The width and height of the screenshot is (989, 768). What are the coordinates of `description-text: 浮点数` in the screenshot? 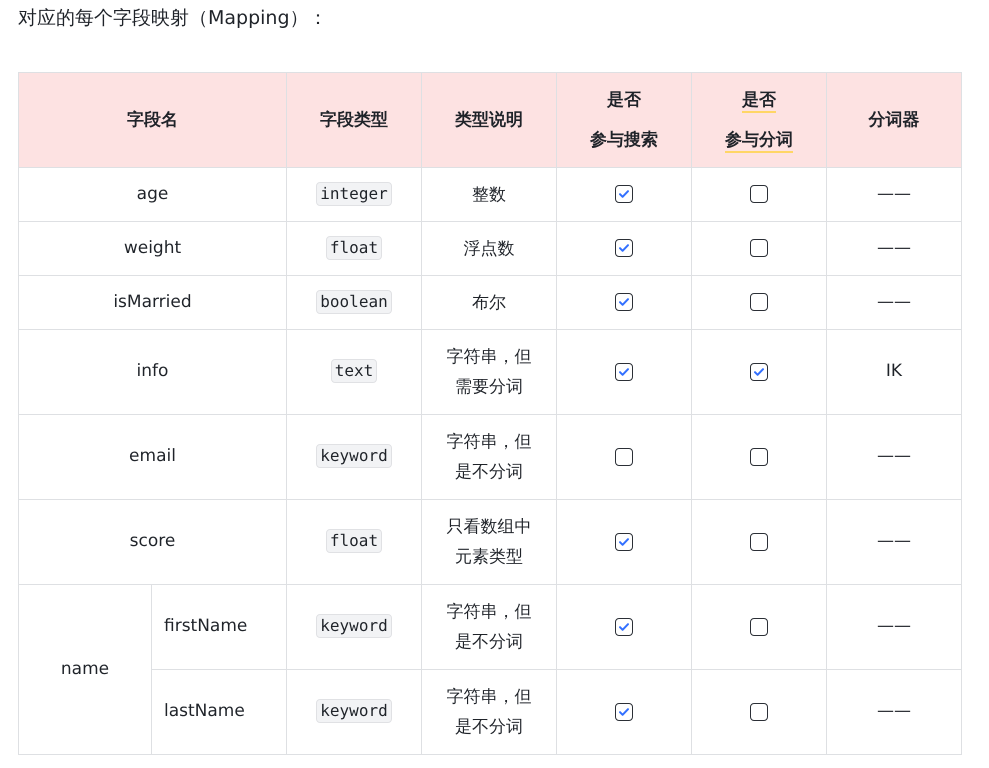 It's located at (489, 249).